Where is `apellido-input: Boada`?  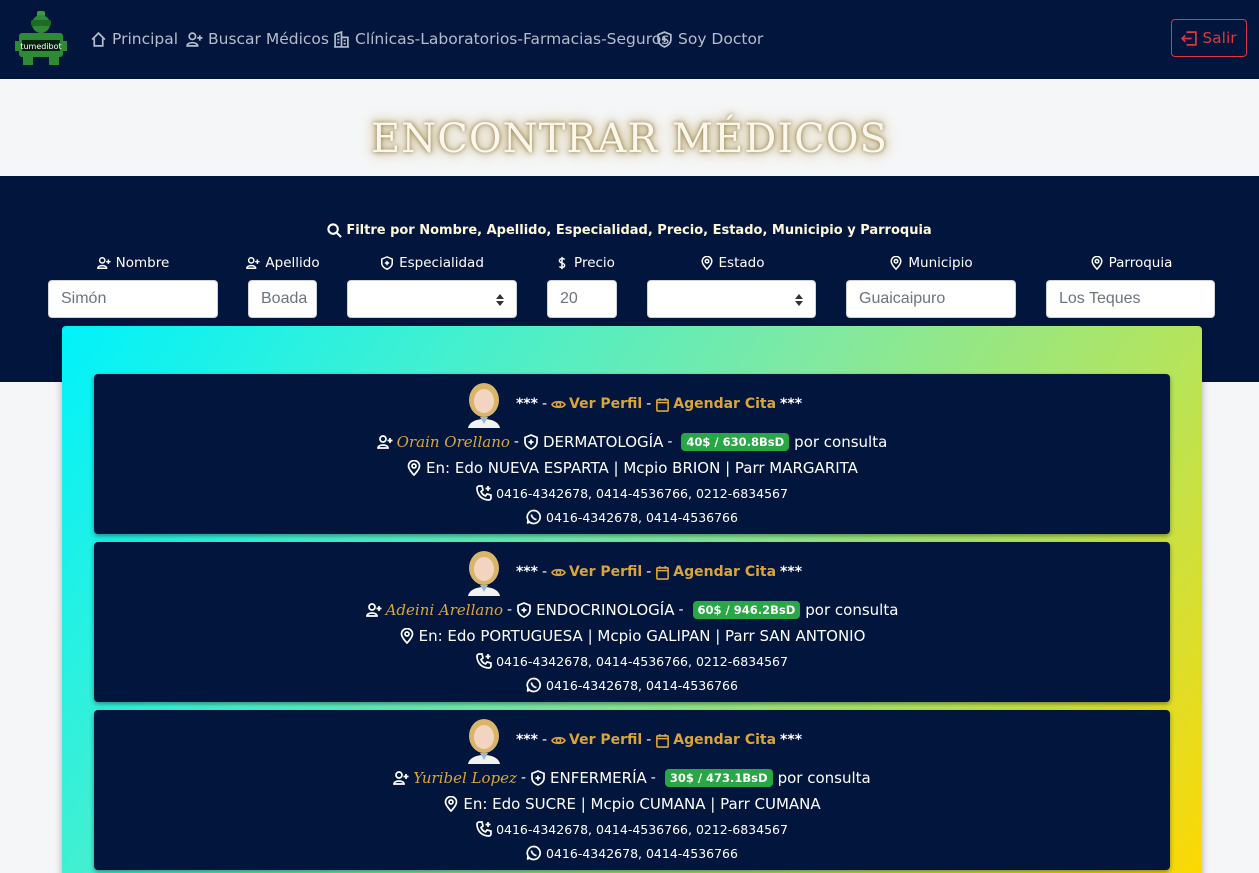 apellido-input: Boada is located at coordinates (282, 299).